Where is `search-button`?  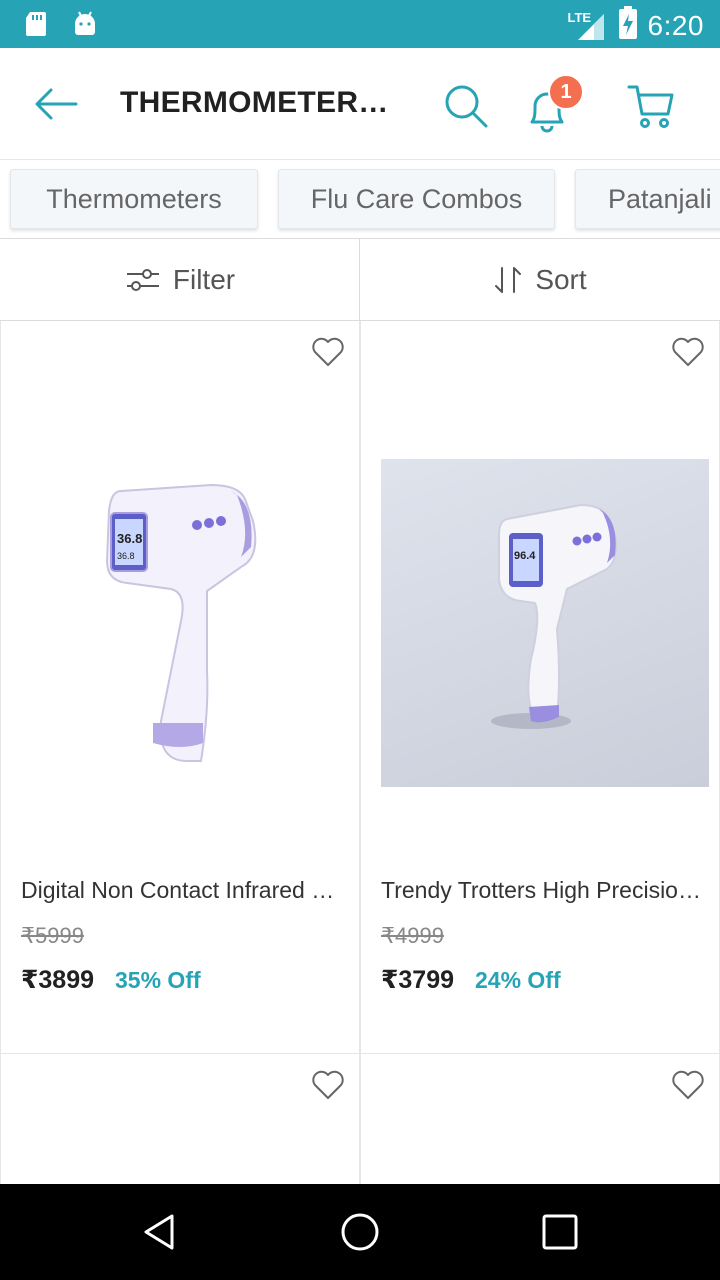
search-button is located at coordinates (466, 106).